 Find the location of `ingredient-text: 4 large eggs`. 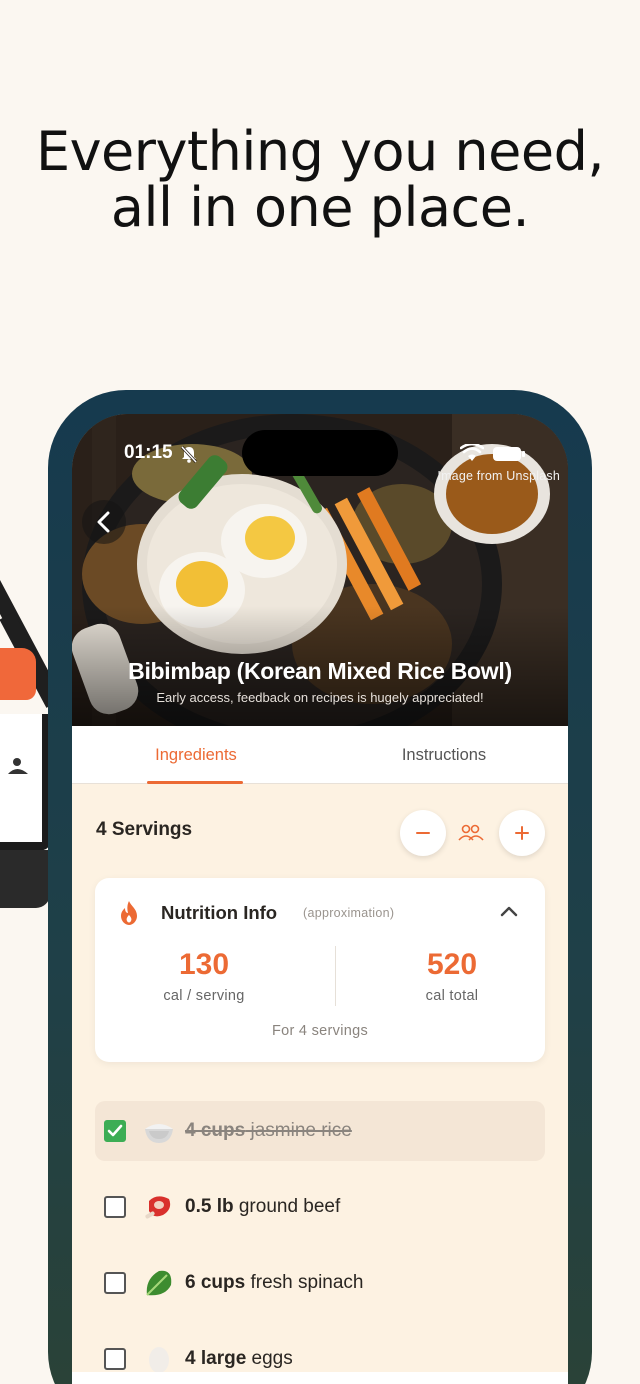

ingredient-text: 4 large eggs is located at coordinates (239, 1359).